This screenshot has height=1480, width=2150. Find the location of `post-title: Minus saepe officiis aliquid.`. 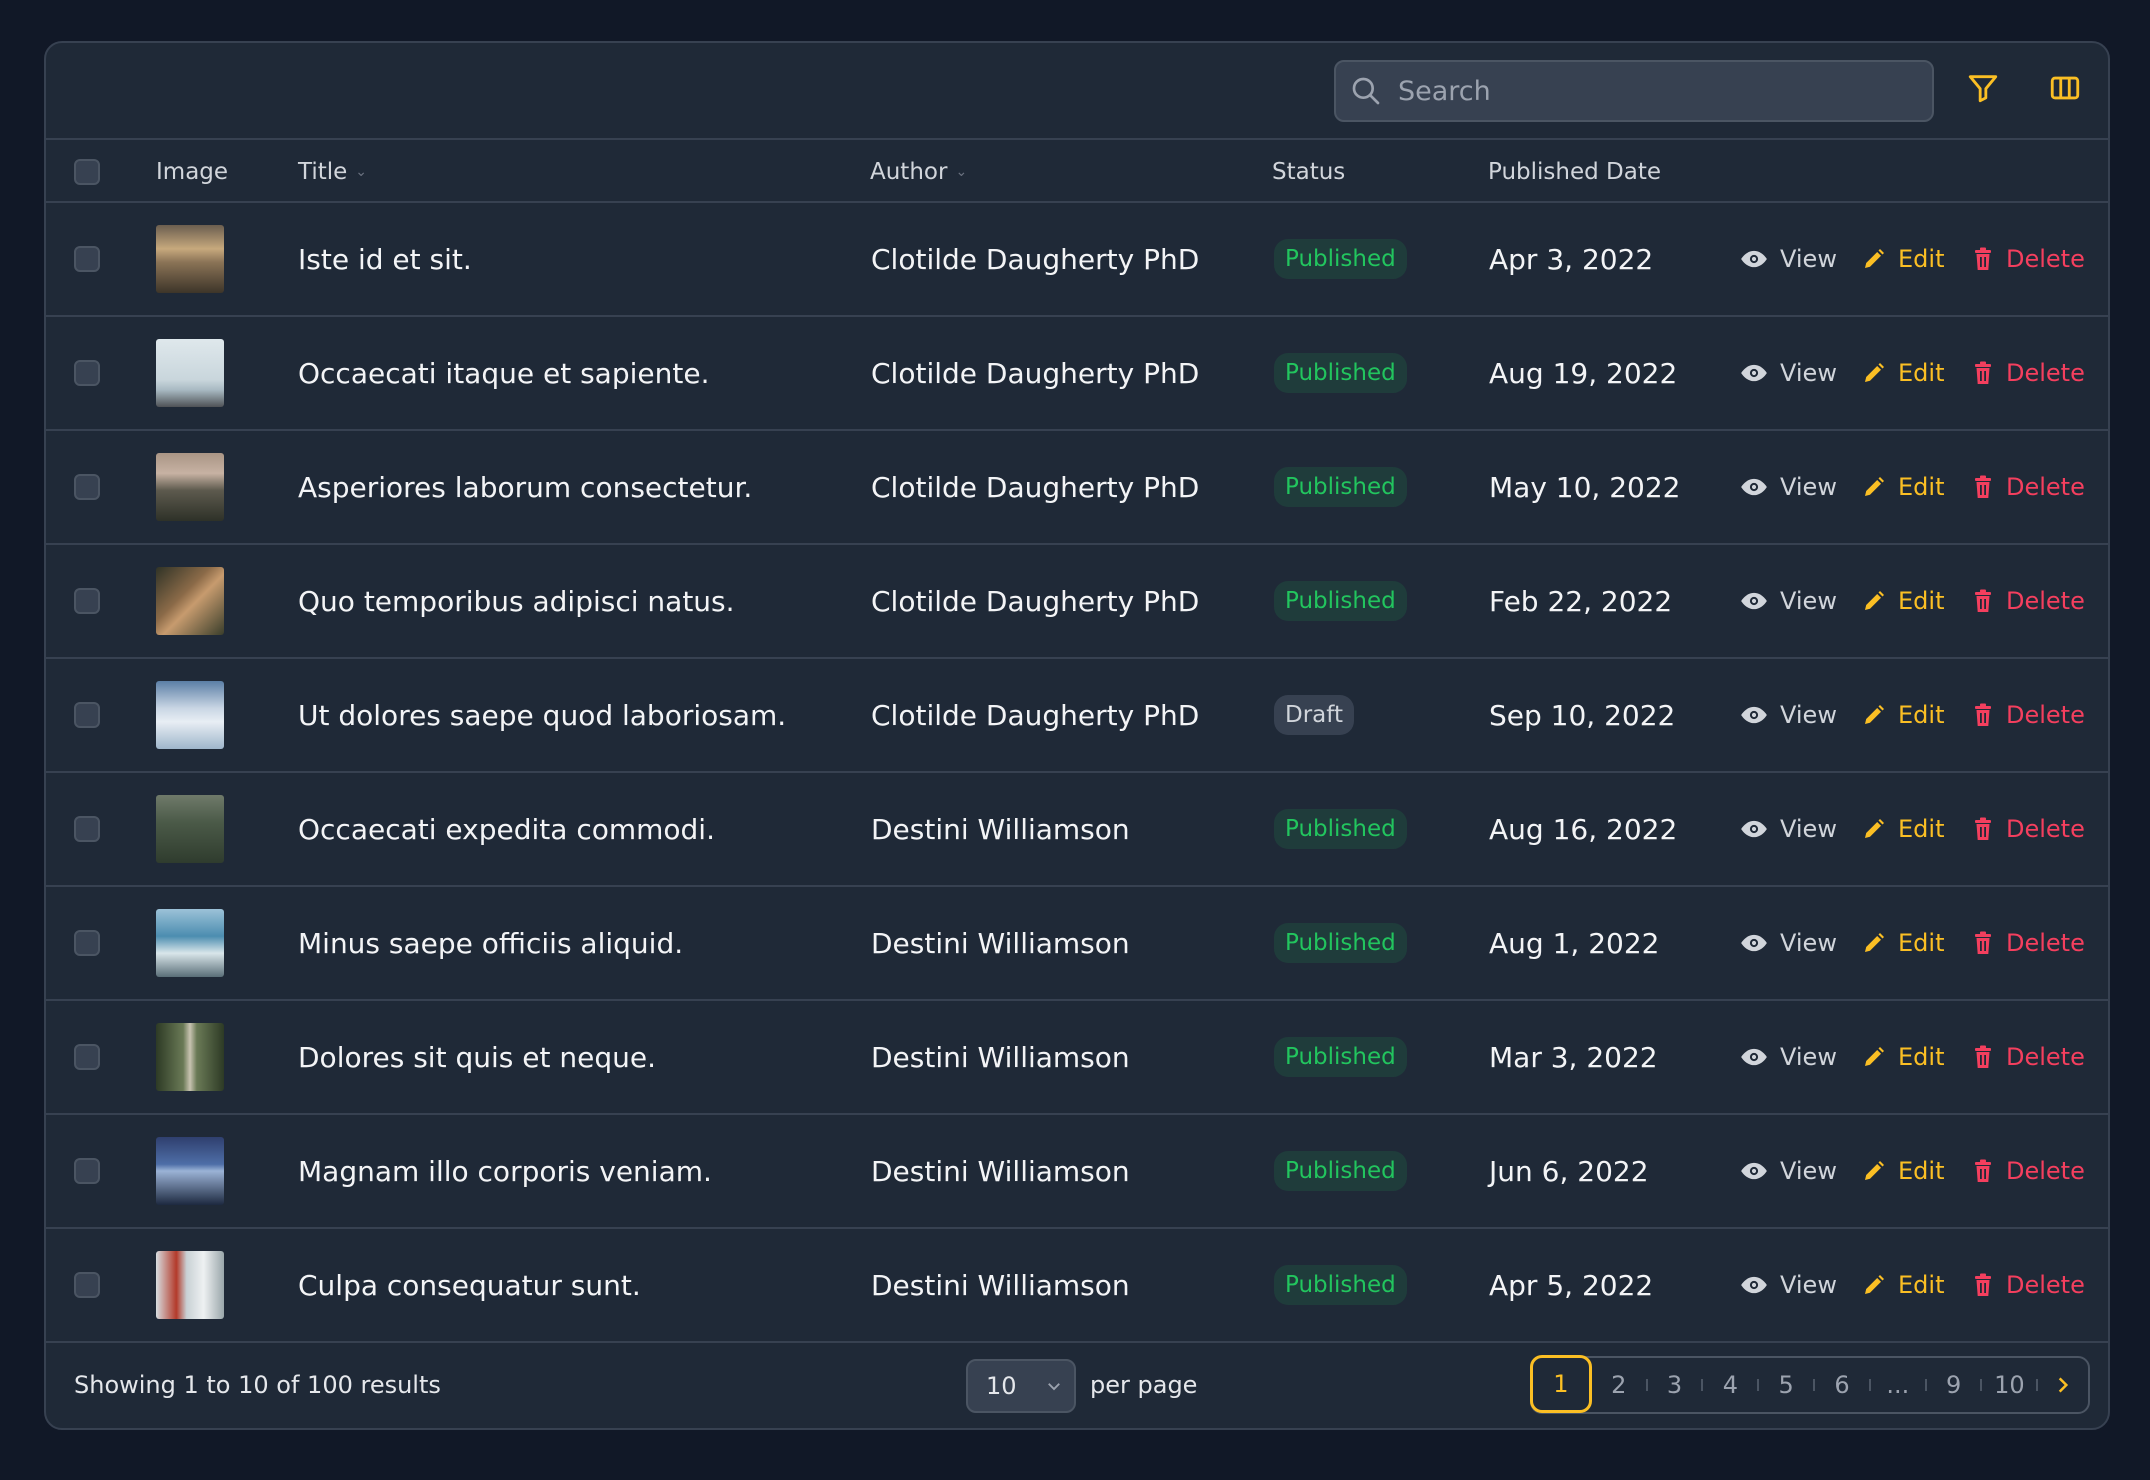

post-title: Minus saepe officiis aliquid. is located at coordinates (490, 943).